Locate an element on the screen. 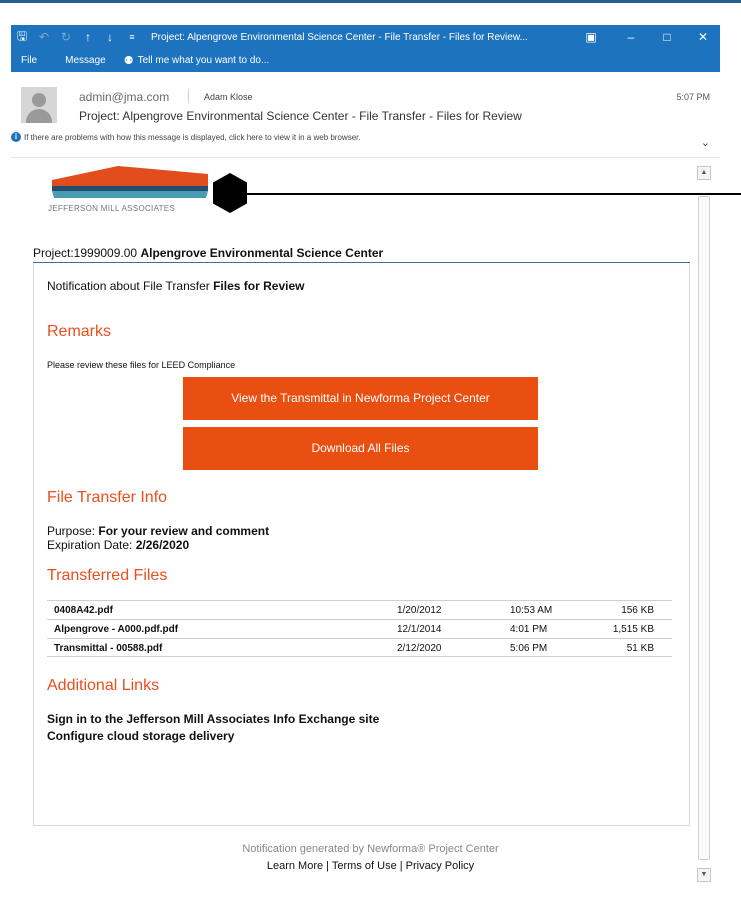 The image size is (741, 920). notification-prefix: Notification about File Transfer is located at coordinates (128, 286).